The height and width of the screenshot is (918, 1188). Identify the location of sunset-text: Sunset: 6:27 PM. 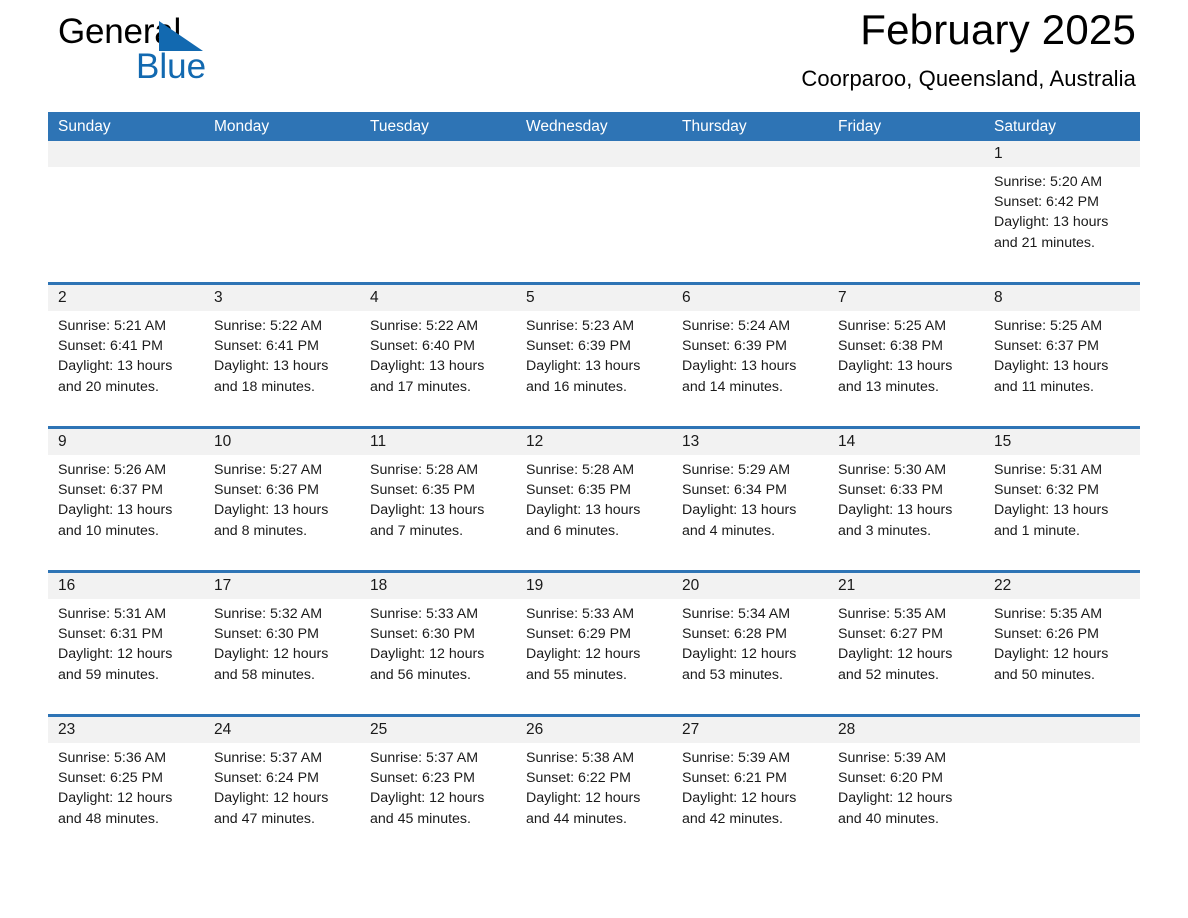
(890, 634).